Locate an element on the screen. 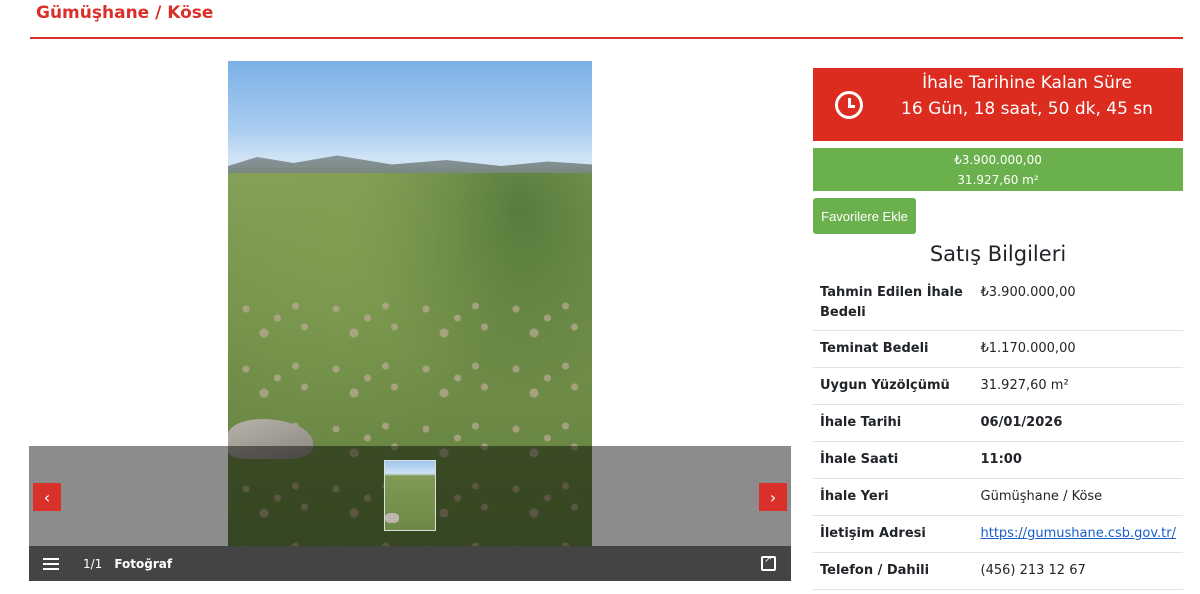 The width and height of the screenshot is (1200, 594). chevron-right-icon: › is located at coordinates (773, 497).